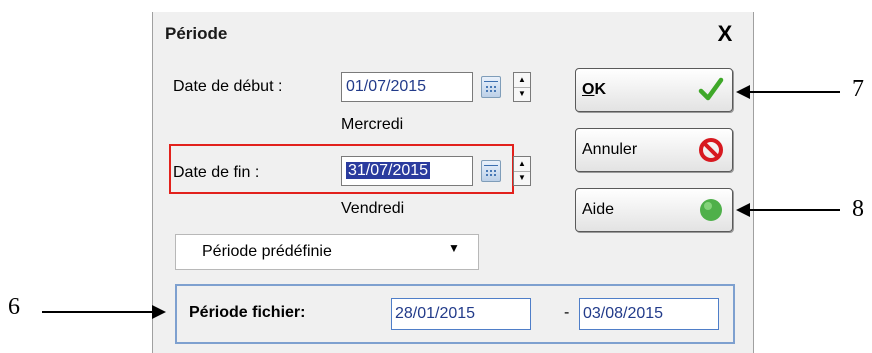 The image size is (872, 353). Describe the element at coordinates (454, 248) in the screenshot. I see `dropdown-arrow-icon: ▼` at that location.